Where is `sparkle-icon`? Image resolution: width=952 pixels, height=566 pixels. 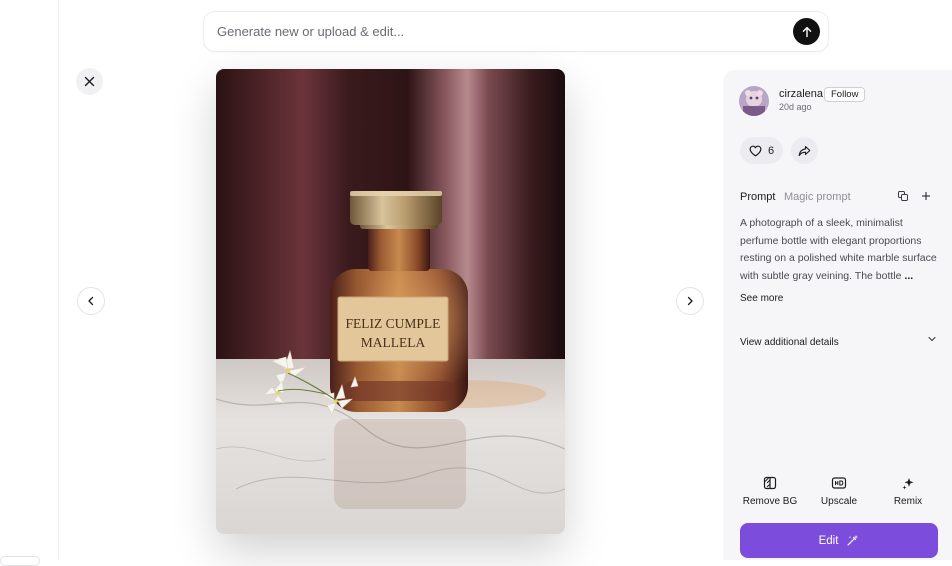
sparkle-icon is located at coordinates (908, 484).